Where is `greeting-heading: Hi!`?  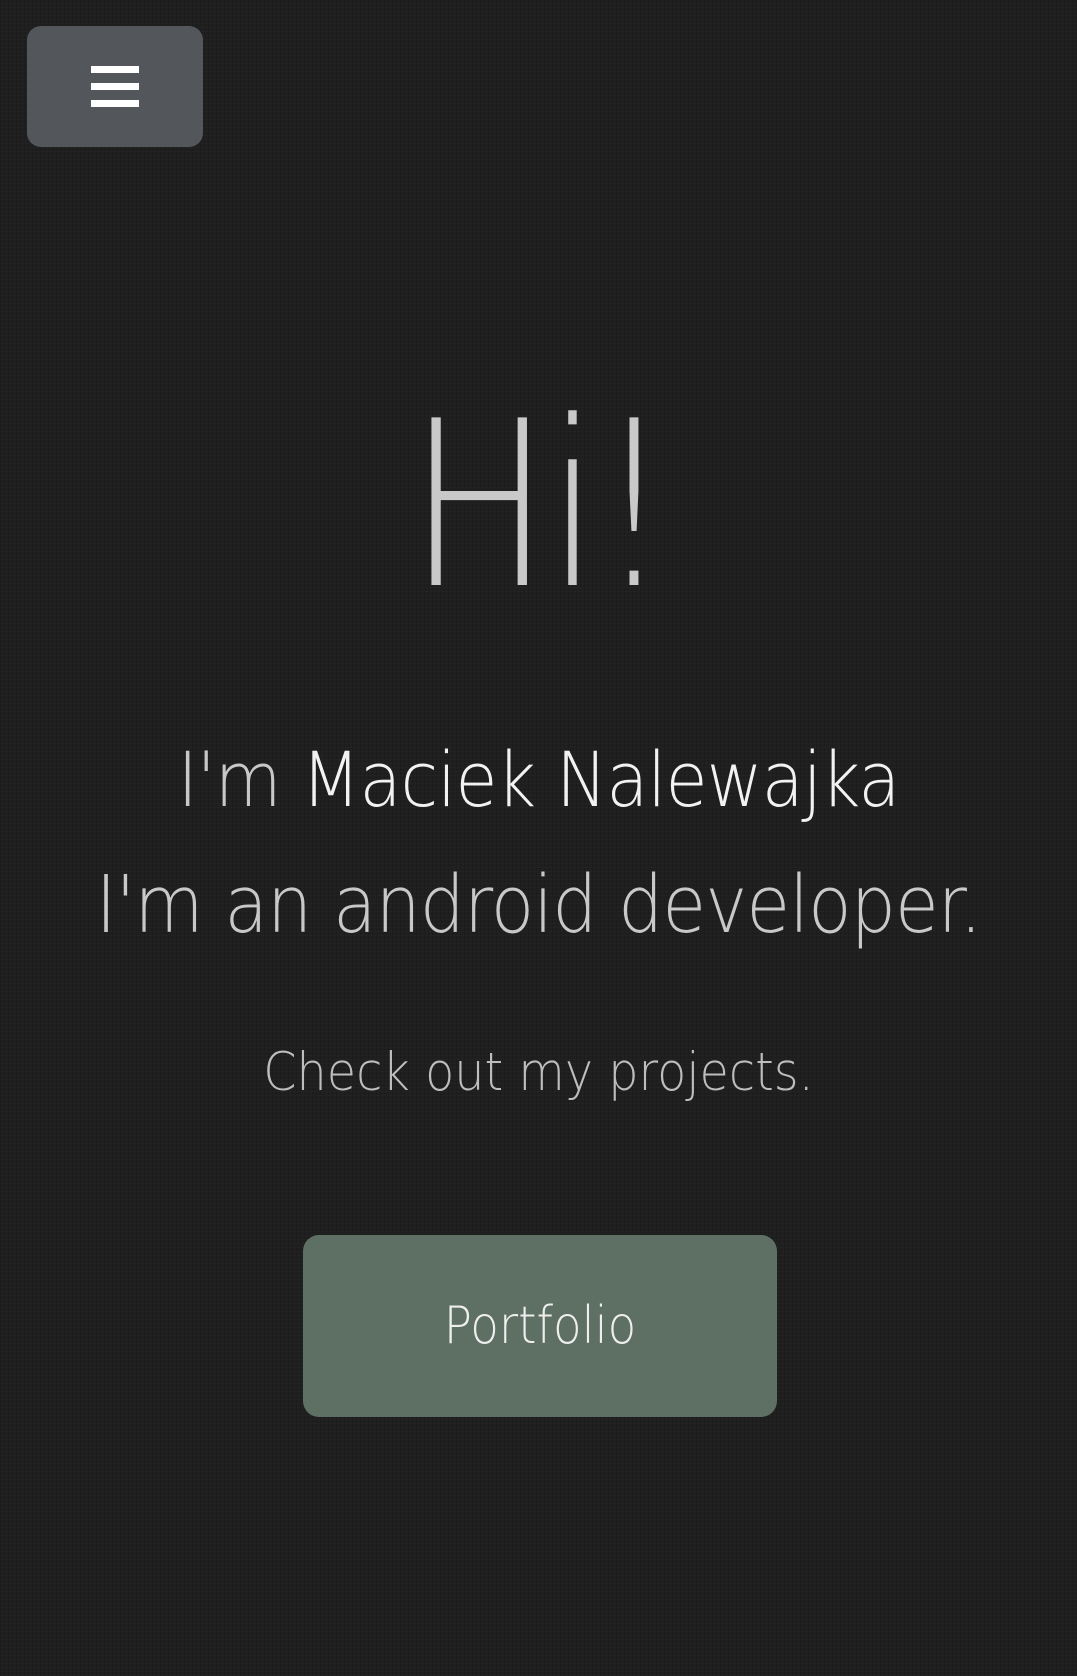 greeting-heading: Hi! is located at coordinates (540, 506).